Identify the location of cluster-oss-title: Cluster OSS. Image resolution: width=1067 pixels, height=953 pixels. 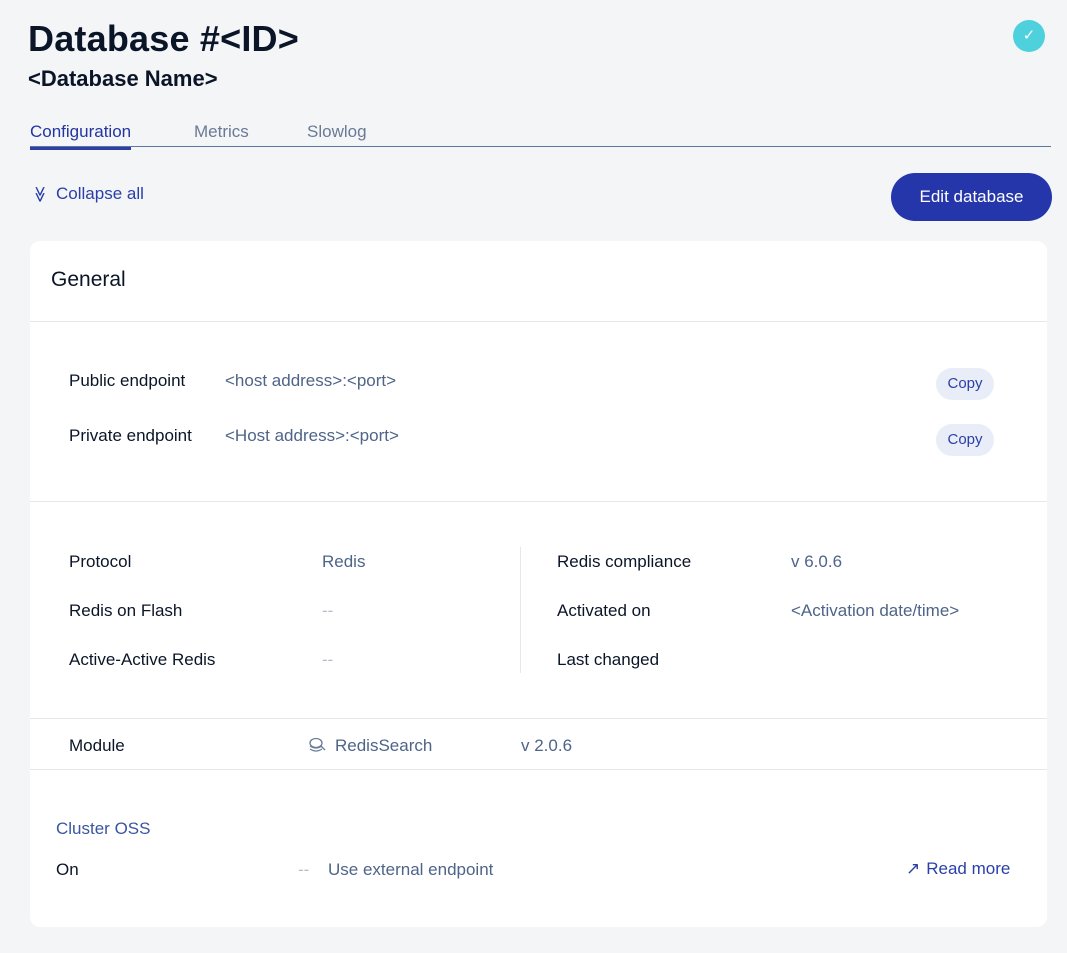
(103, 828).